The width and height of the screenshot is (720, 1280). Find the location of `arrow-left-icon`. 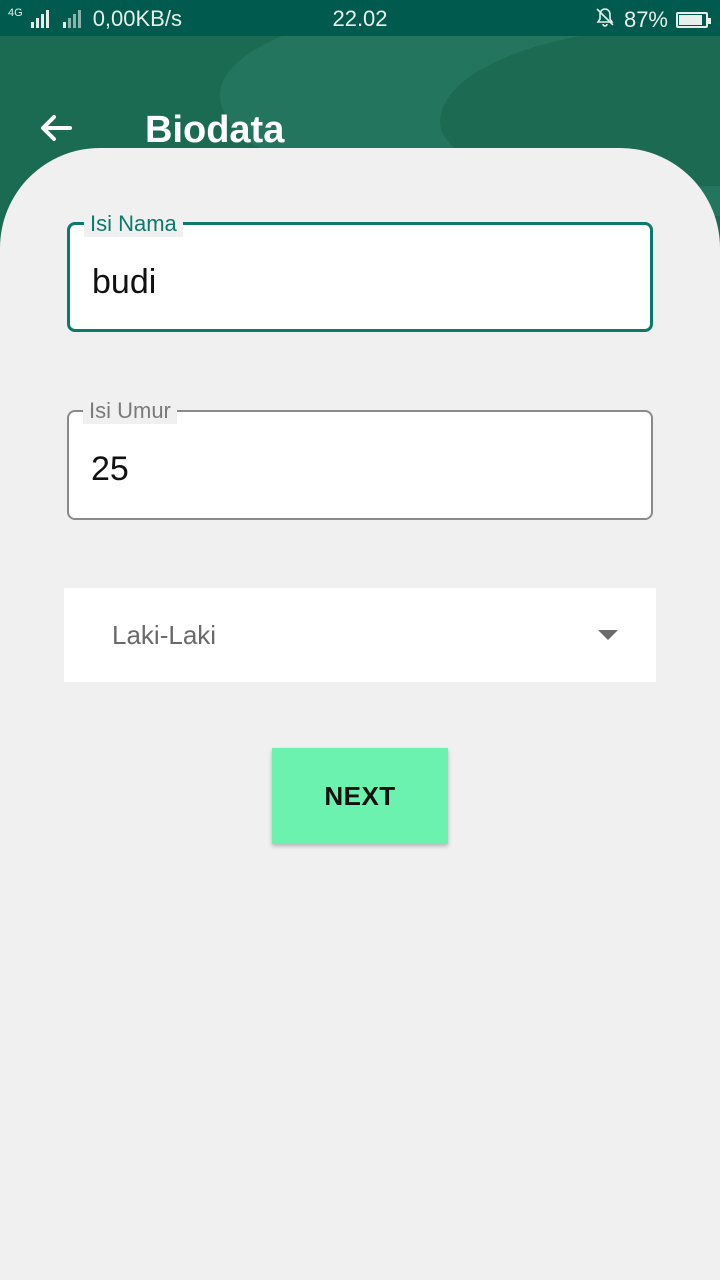

arrow-left-icon is located at coordinates (56, 128).